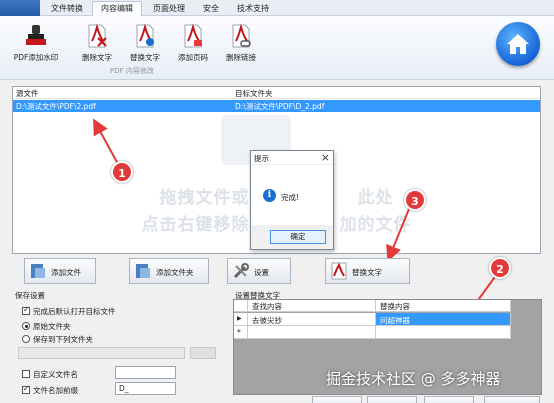  What do you see at coordinates (50, 390) in the screenshot?
I see `prefix-checkbox: 文件名加前缀` at bounding box center [50, 390].